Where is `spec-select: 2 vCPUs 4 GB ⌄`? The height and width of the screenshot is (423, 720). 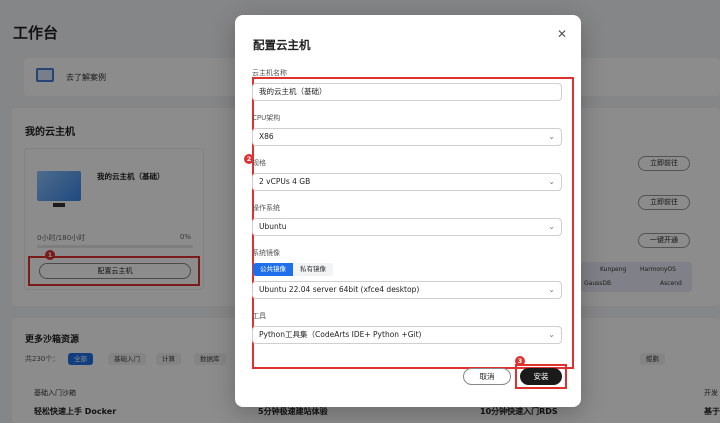 spec-select: 2 vCPUs 4 GB ⌄ is located at coordinates (407, 182).